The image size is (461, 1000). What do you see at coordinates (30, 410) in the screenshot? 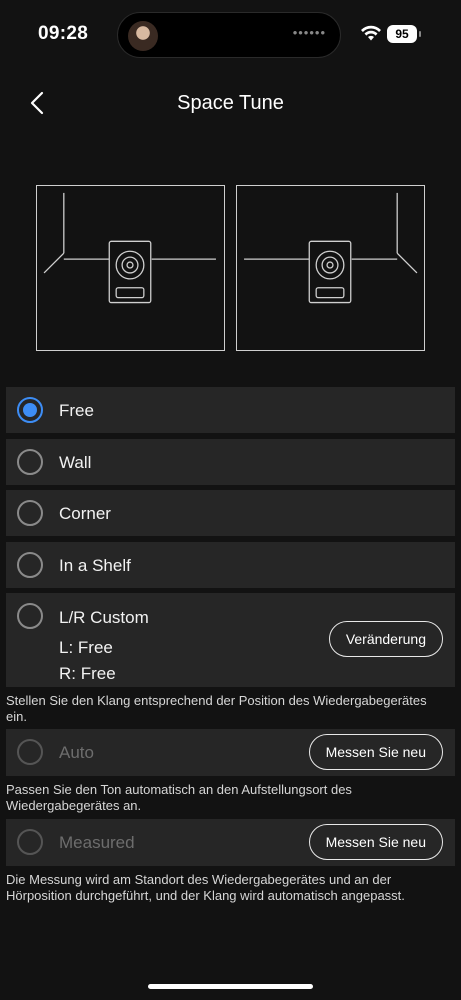
I see `radio-free` at bounding box center [30, 410].